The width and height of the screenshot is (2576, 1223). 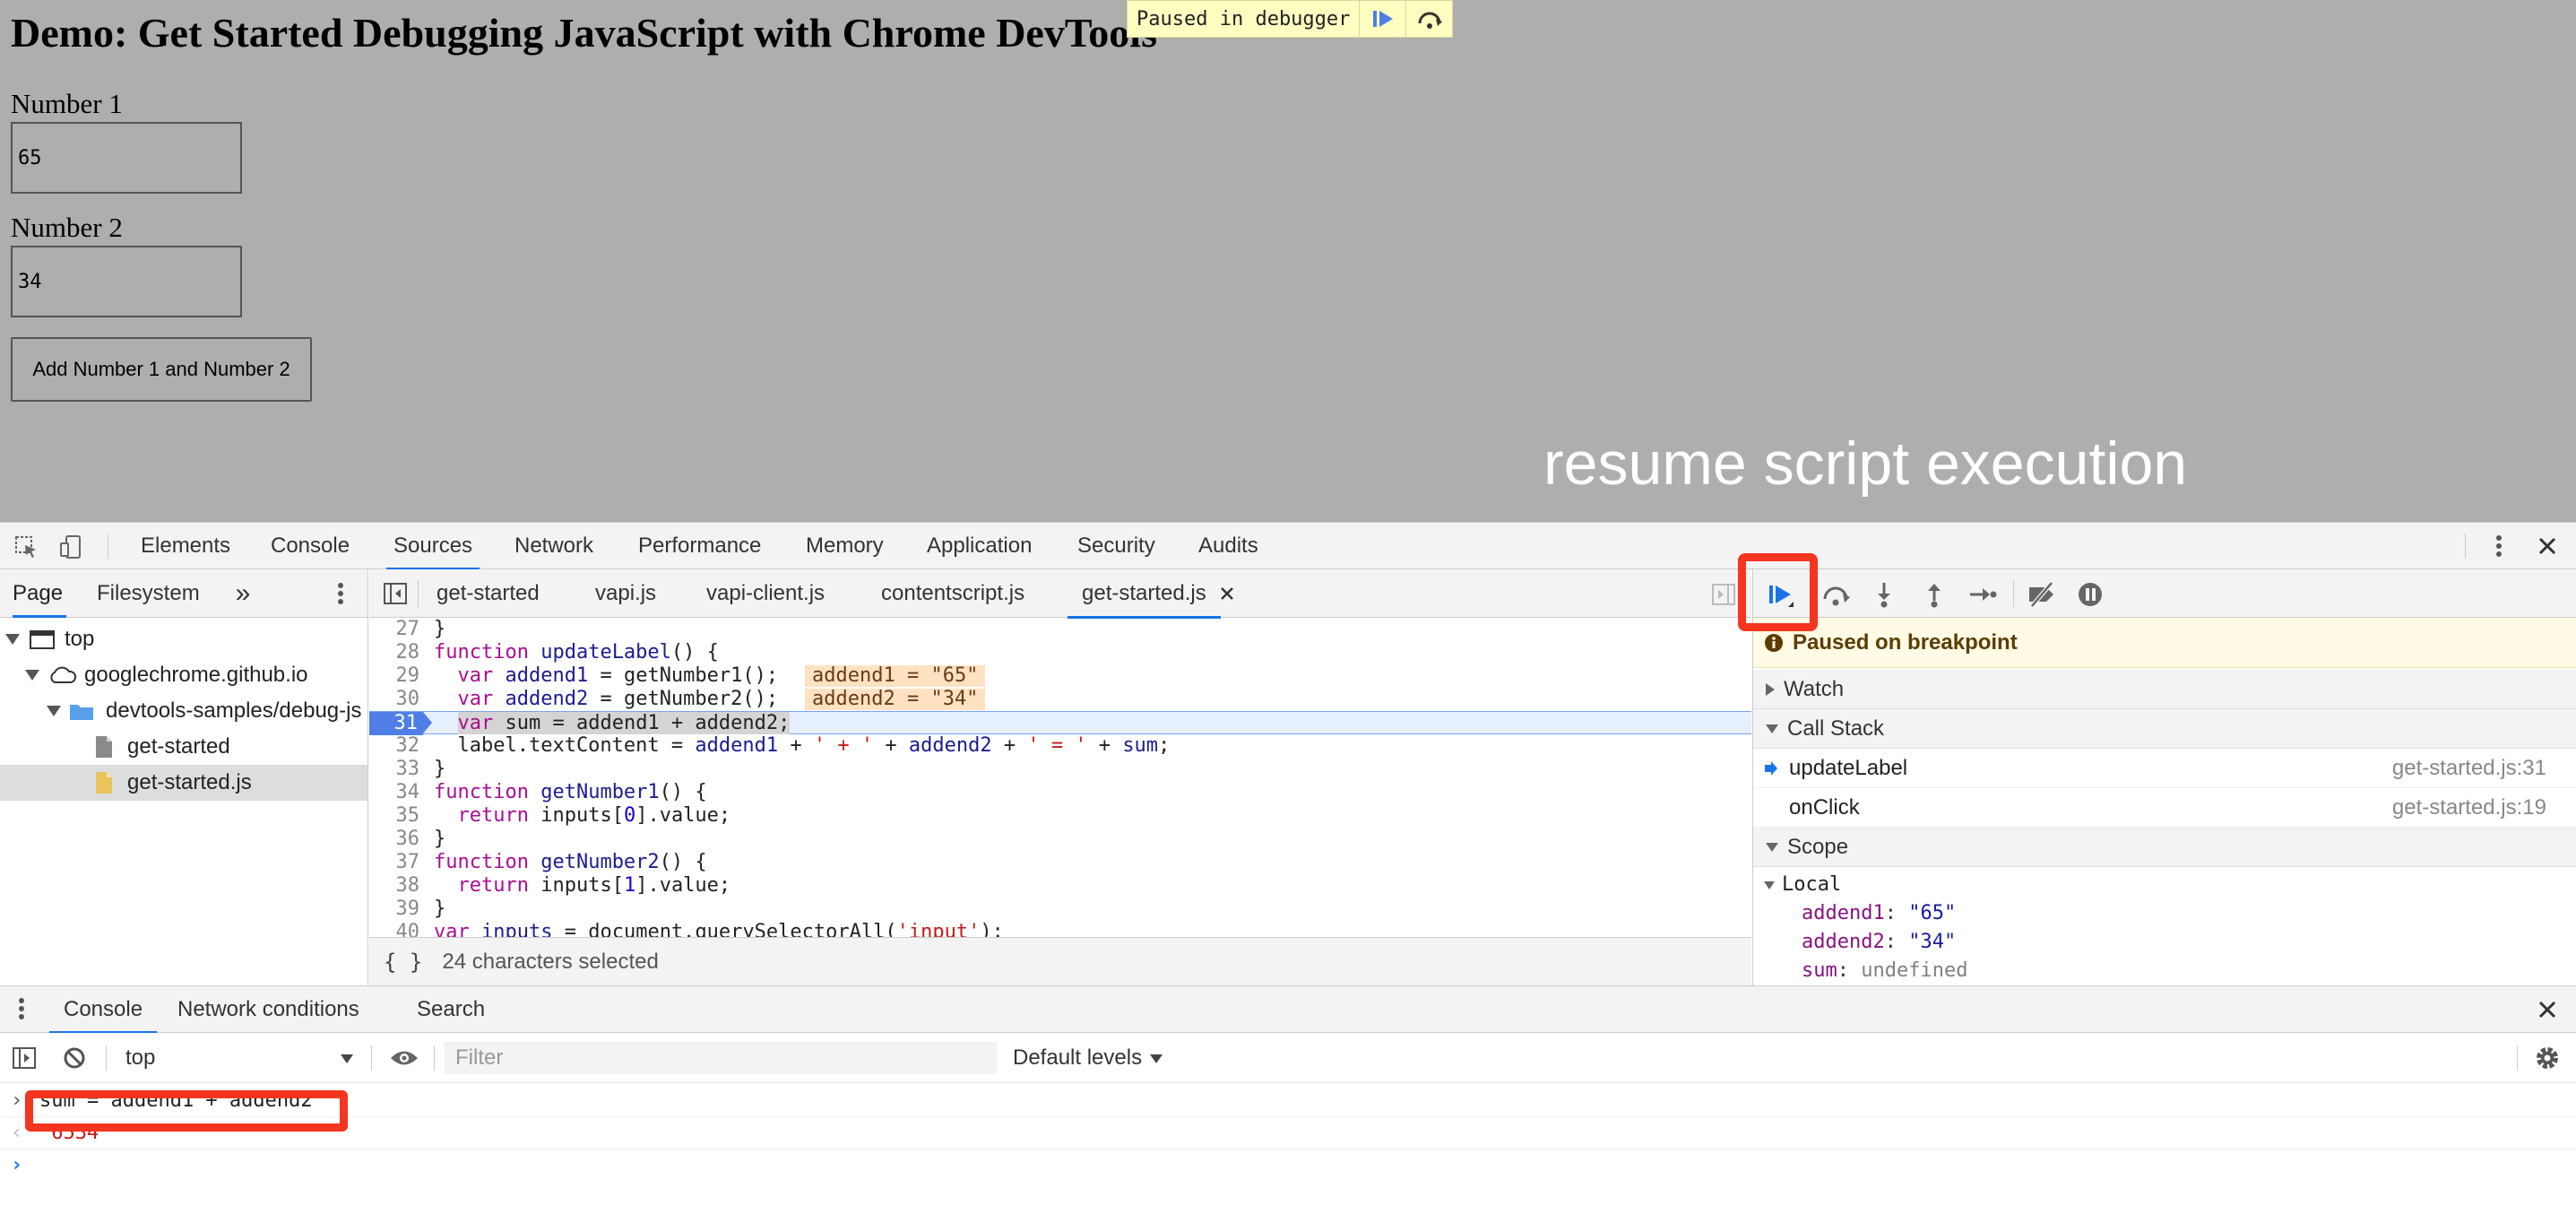 I want to click on scope-local-header: Local, so click(x=2164, y=885).